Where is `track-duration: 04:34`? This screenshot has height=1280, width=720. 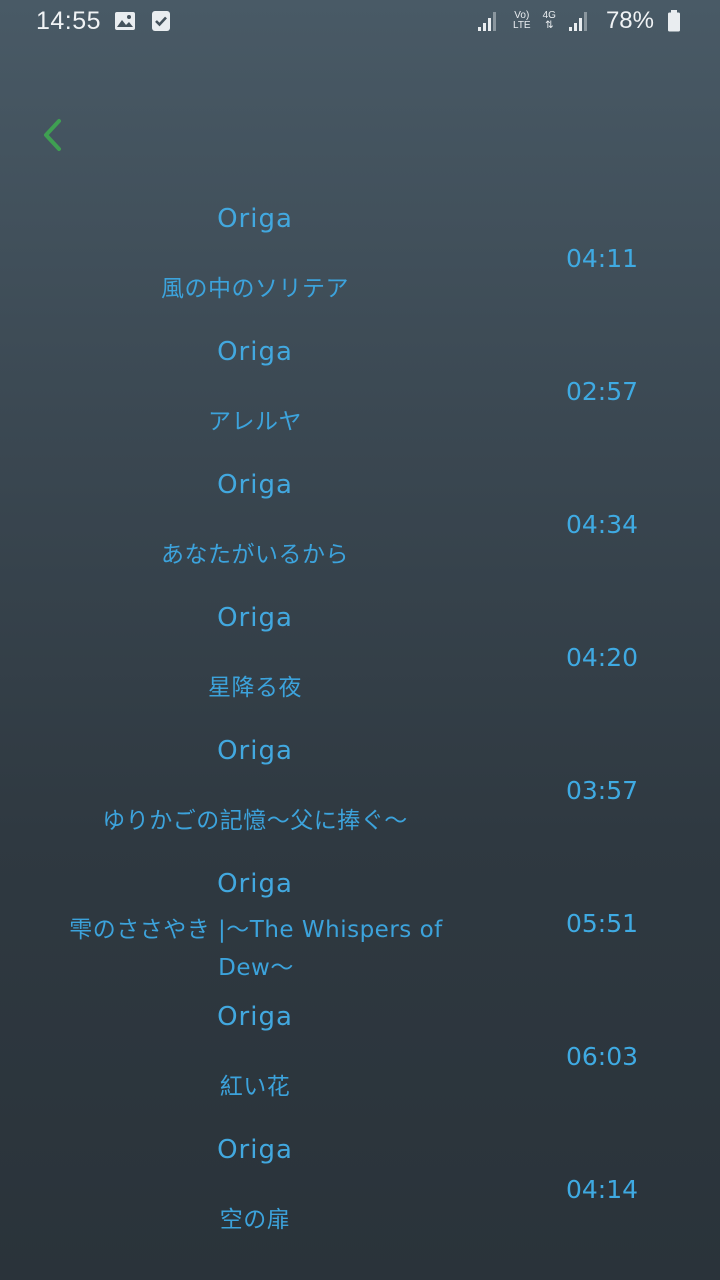
track-duration: 04:34 is located at coordinates (602, 524).